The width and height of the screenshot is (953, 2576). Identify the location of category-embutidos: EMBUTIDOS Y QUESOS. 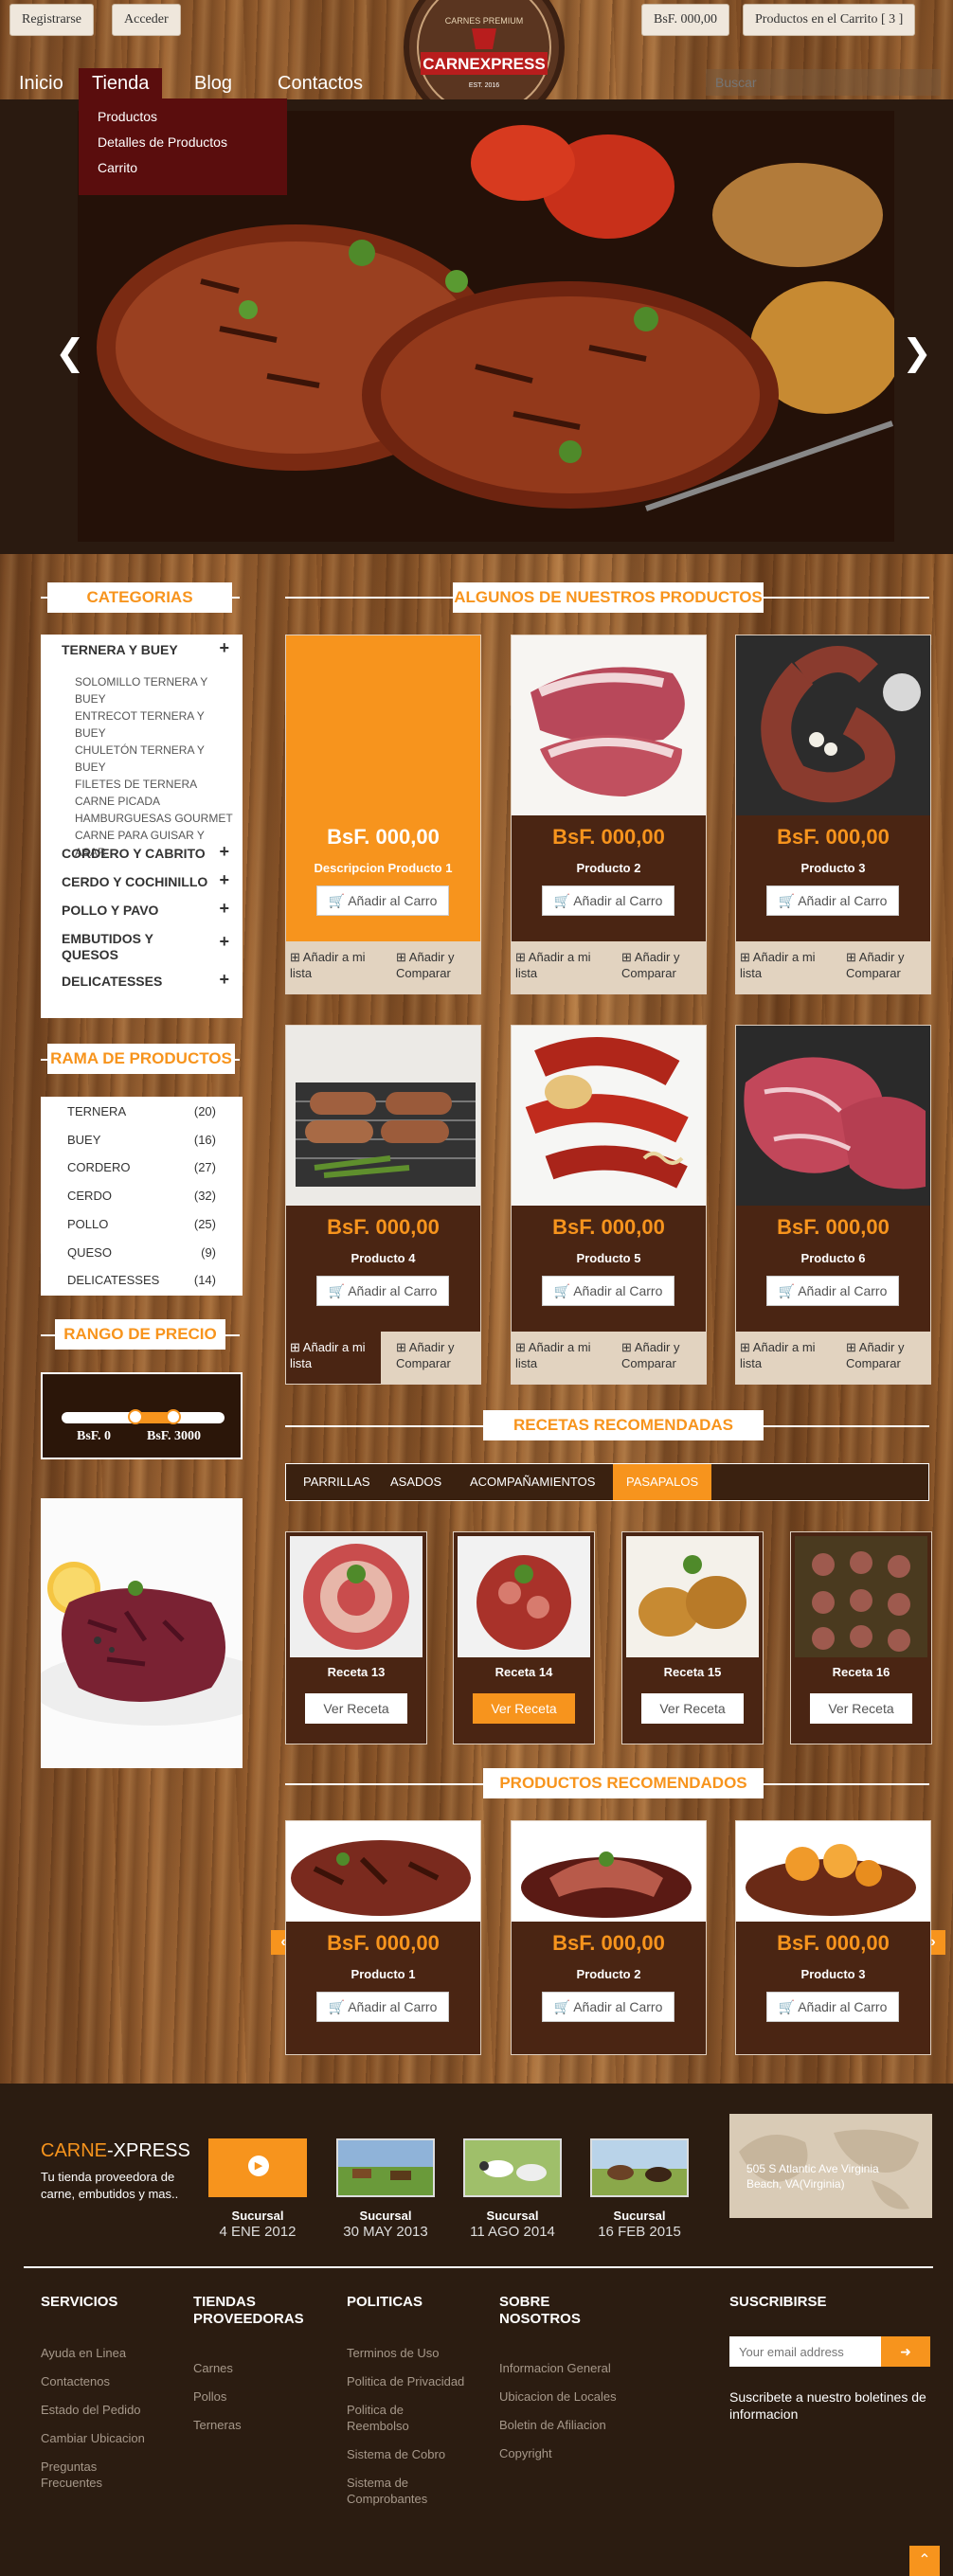
(124, 947).